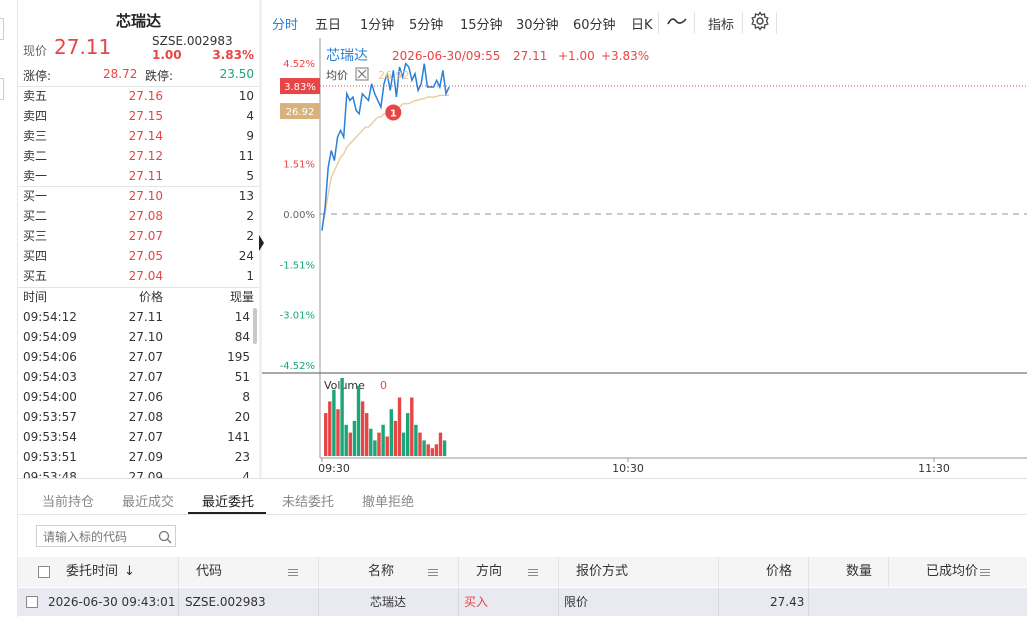 The width and height of the screenshot is (1027, 617). Describe the element at coordinates (138, 216) in the screenshot. I see `bid-level: 买二 27.08 2` at that location.